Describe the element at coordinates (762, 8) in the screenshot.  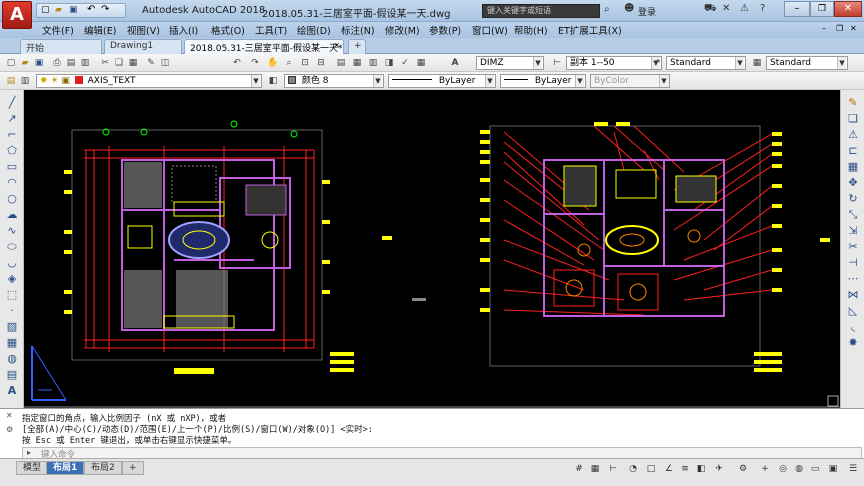
I see `help-icon: ?` at that location.